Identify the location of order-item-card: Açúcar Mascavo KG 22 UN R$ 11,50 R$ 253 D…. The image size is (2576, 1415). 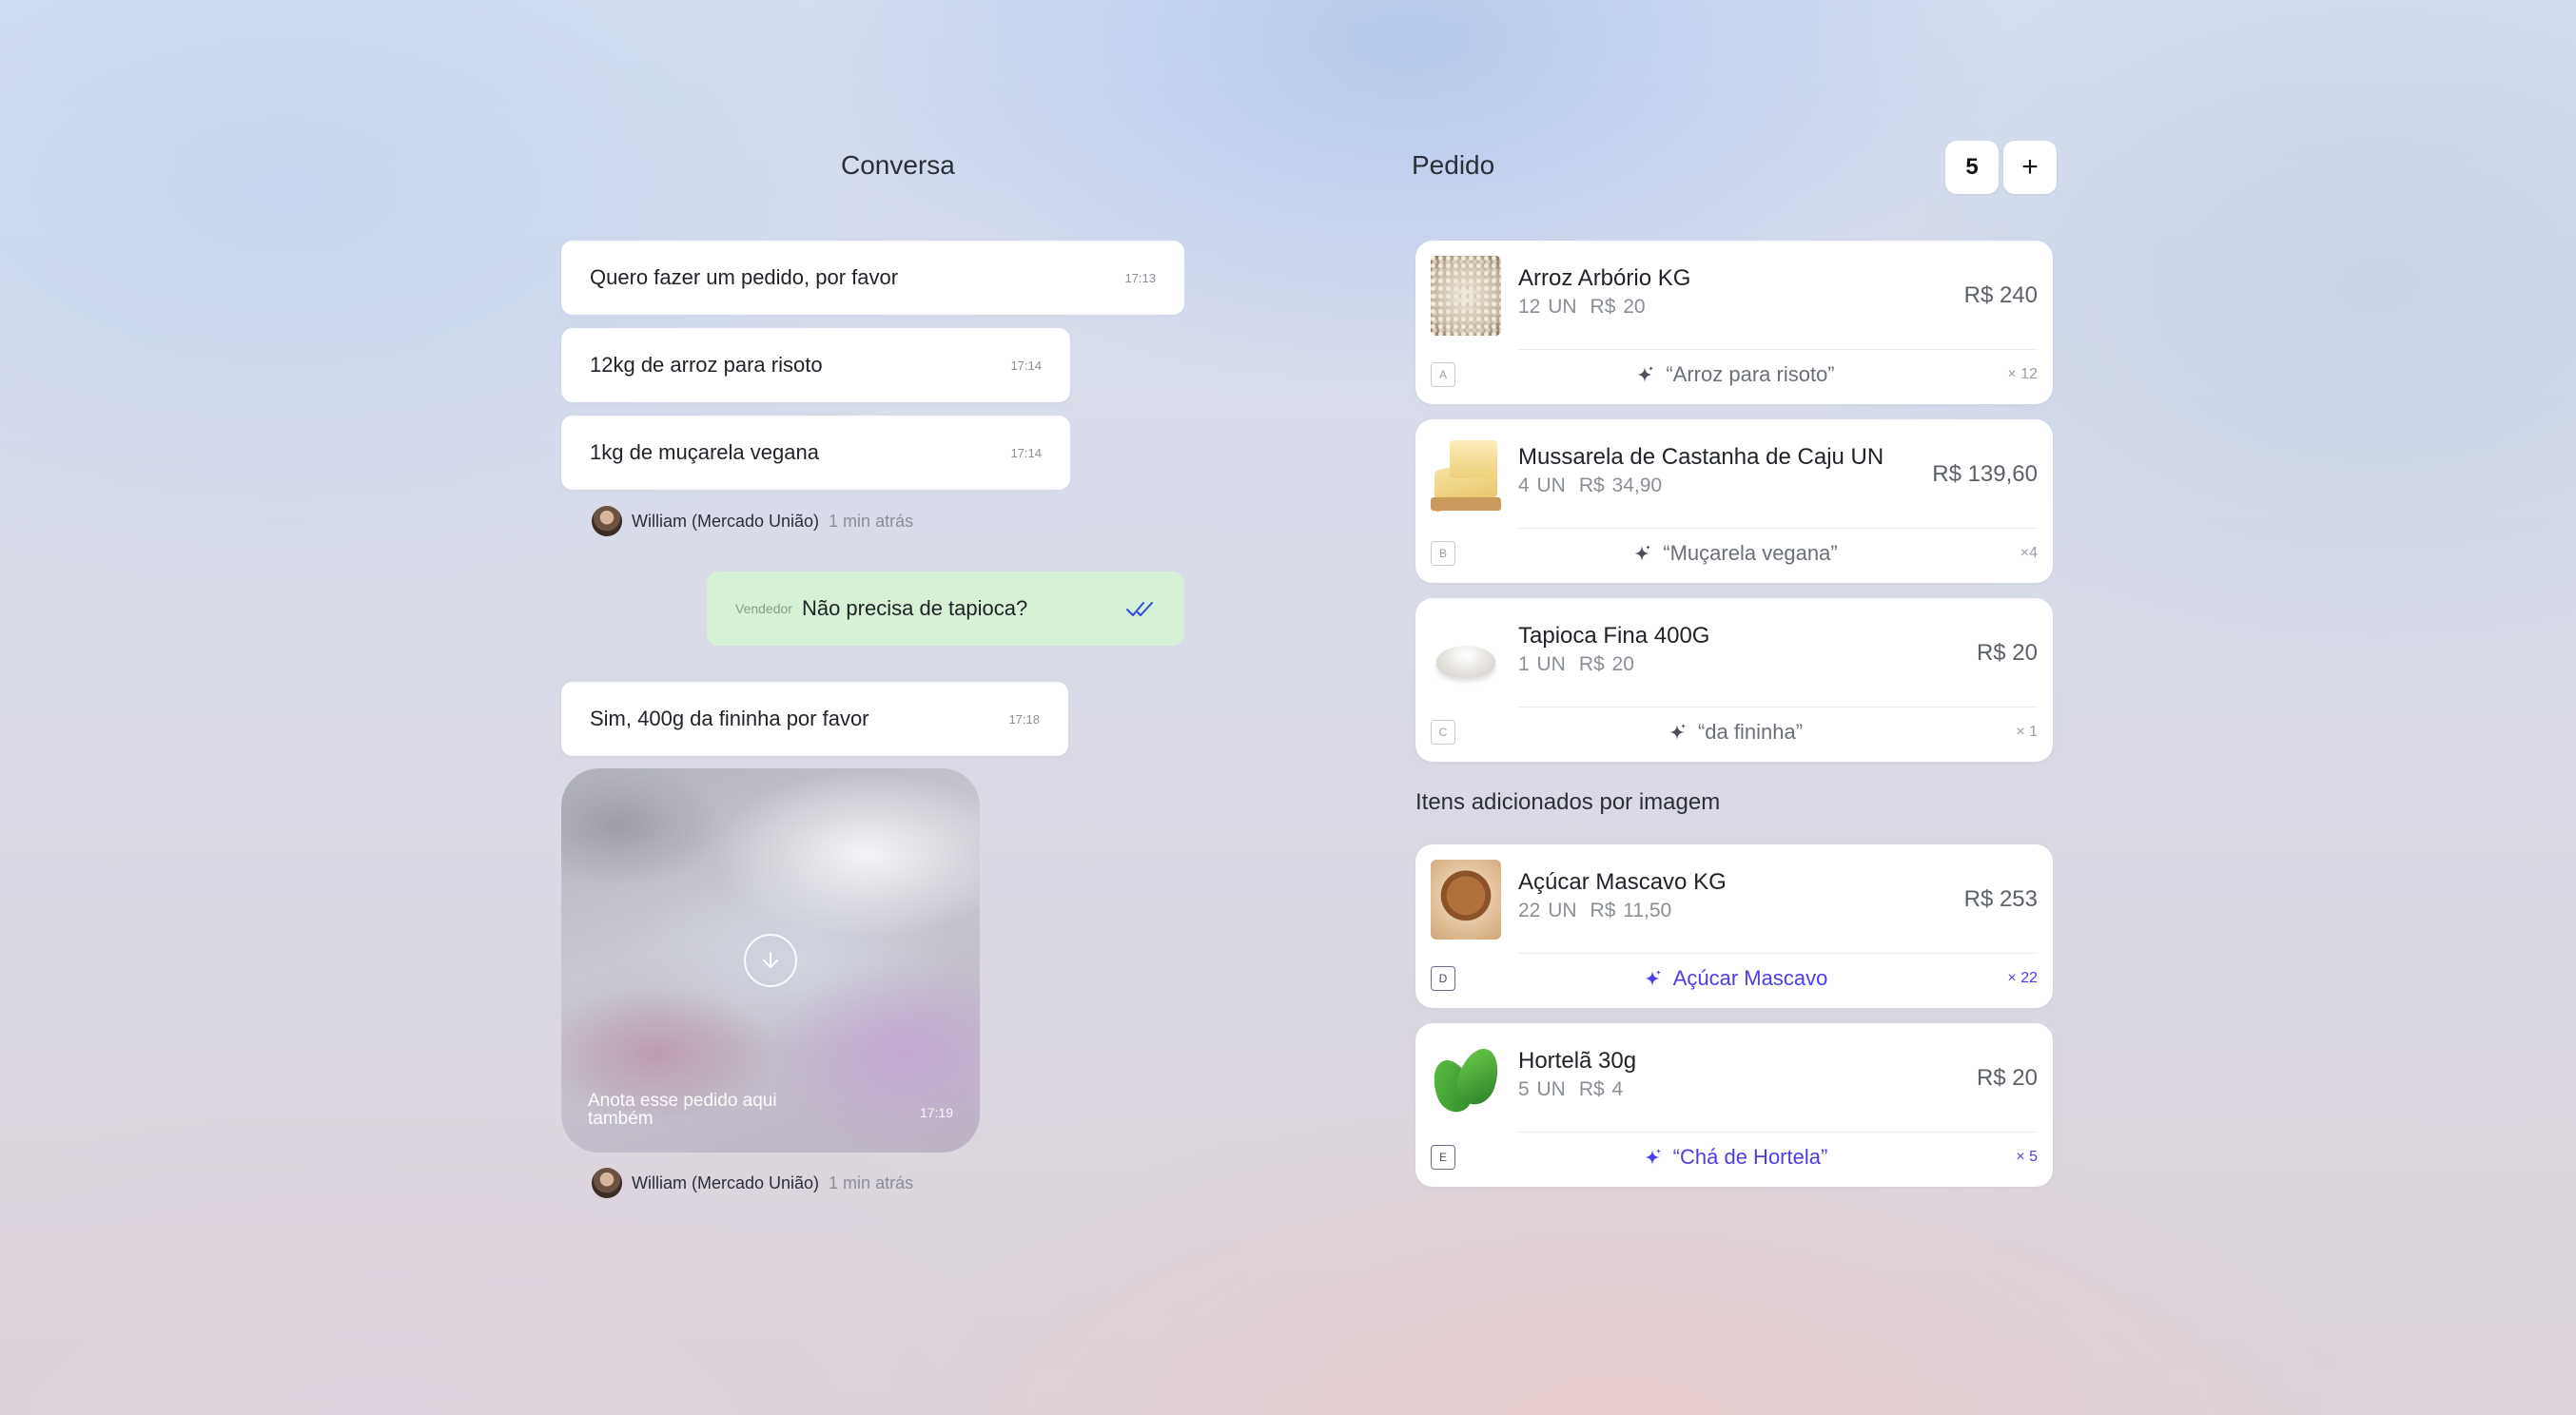
(1734, 926).